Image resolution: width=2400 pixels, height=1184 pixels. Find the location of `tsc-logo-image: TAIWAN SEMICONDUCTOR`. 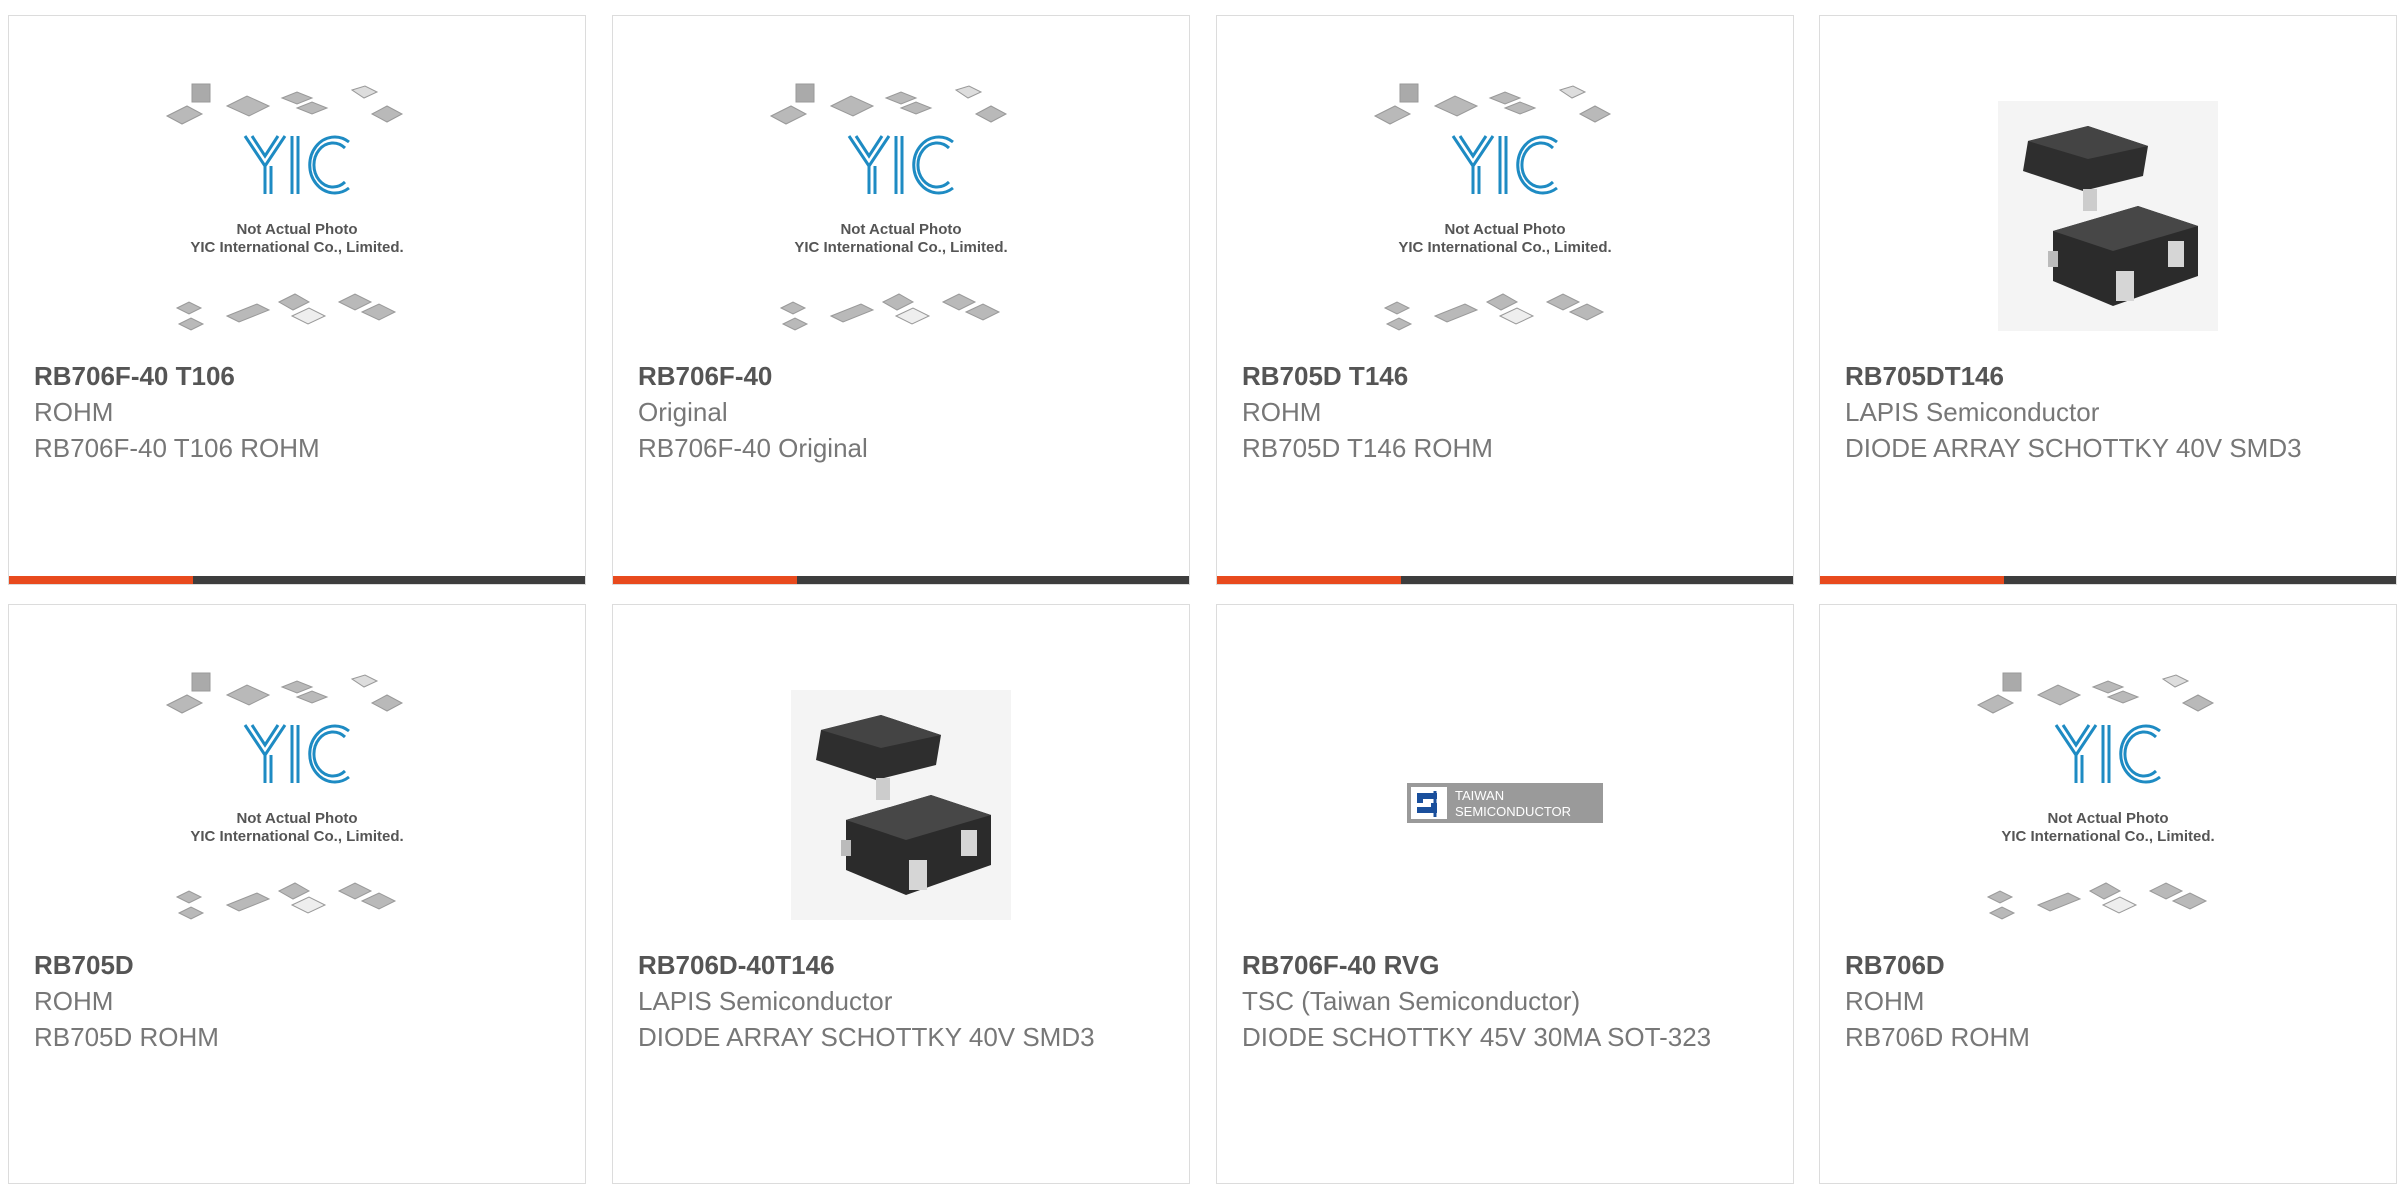

tsc-logo-image: TAIWAN SEMICONDUCTOR is located at coordinates (1505, 803).